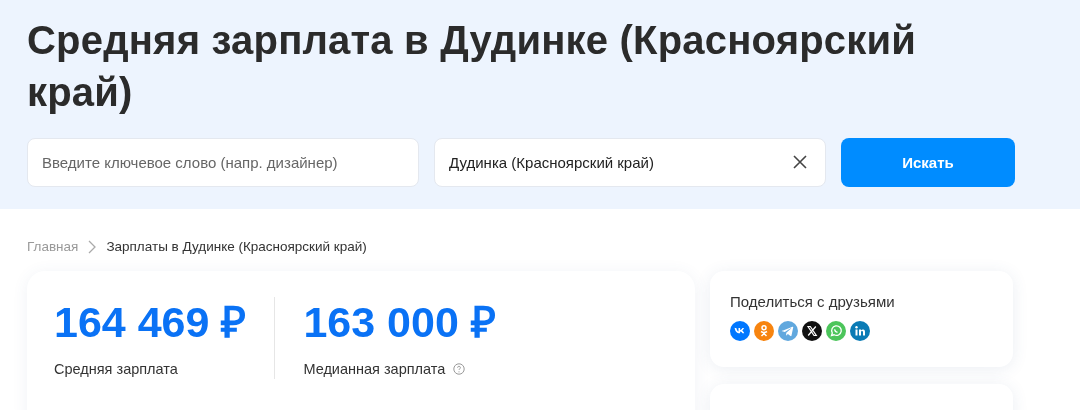  What do you see at coordinates (630, 162) in the screenshot?
I see `location-field: Дудинка (Красноярский край)` at bounding box center [630, 162].